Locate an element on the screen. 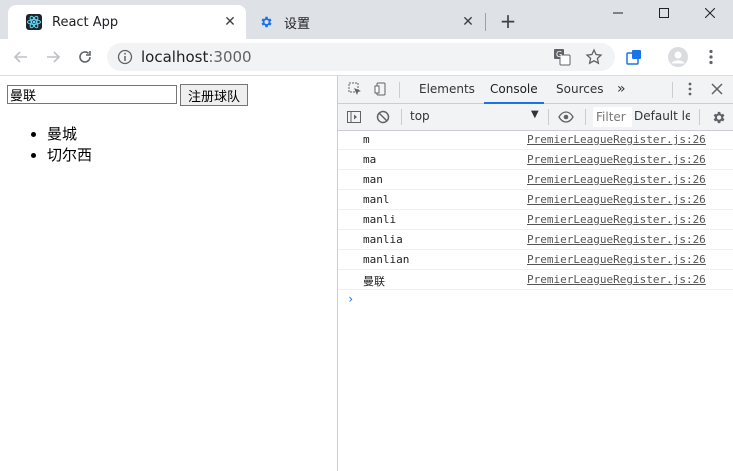 This screenshot has width=733, height=471. log-row: manlia PremierLeagueRegister.js:26 is located at coordinates (535, 240).